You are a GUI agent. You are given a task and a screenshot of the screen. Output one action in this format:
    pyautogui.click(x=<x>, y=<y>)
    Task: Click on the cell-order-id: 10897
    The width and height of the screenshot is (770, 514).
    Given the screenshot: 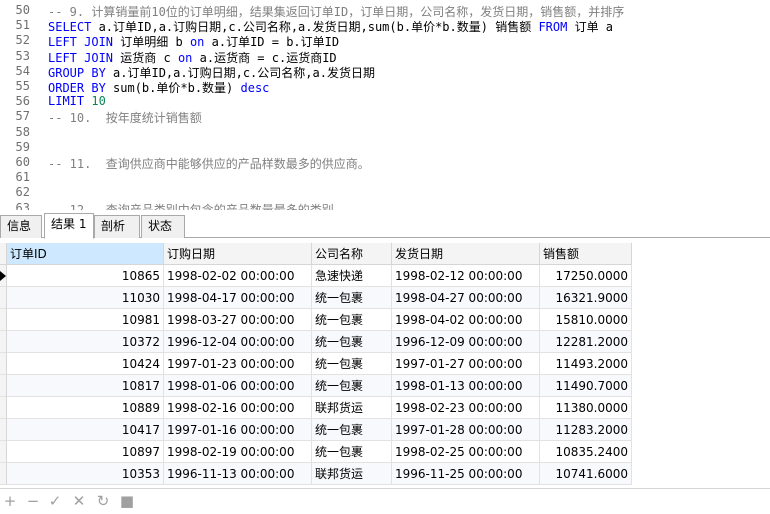 What is the action you would take?
    pyautogui.click(x=85, y=452)
    